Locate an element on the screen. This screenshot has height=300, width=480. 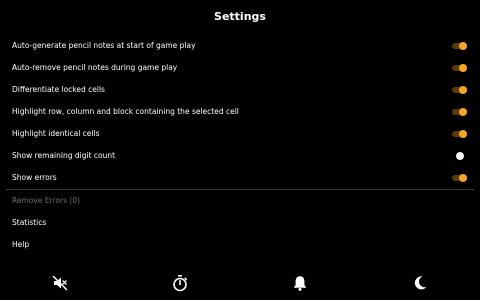
setting-show-errors: Show errors is located at coordinates (240, 178).